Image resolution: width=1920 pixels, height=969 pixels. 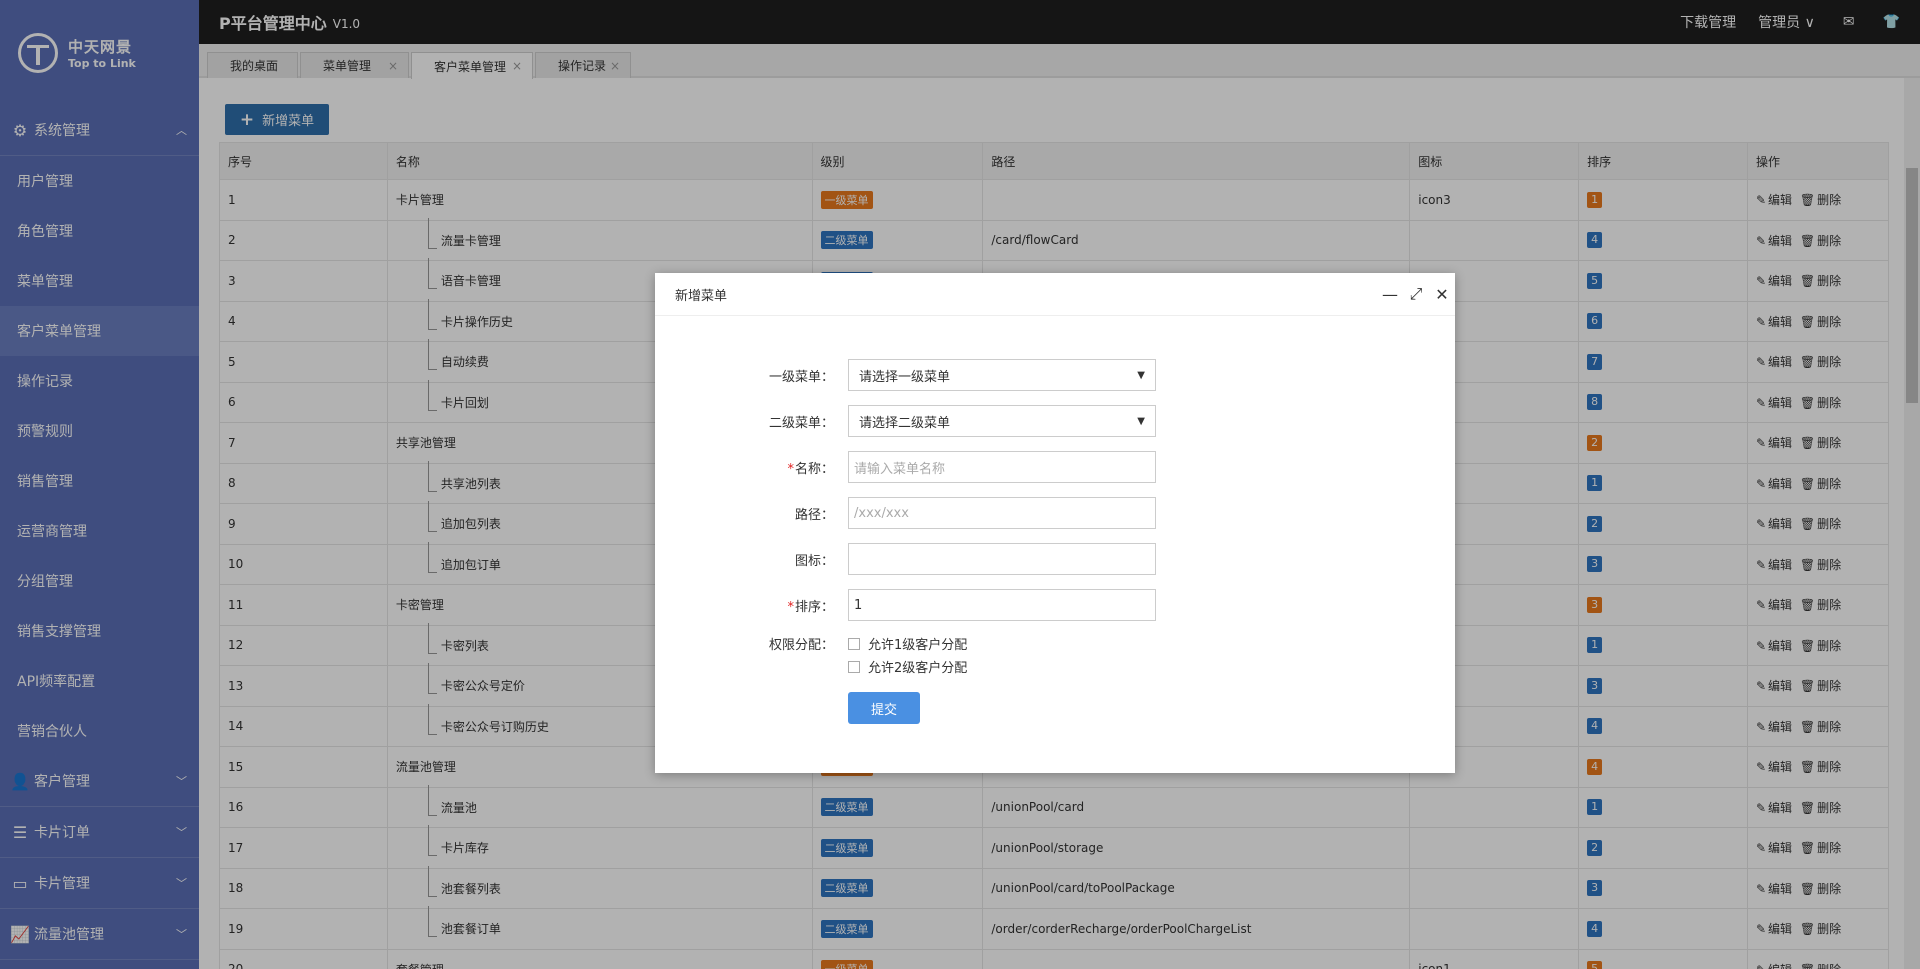 What do you see at coordinates (1002, 375) in the screenshot?
I see `level1-select: 请选择一级菜单 ▼` at bounding box center [1002, 375].